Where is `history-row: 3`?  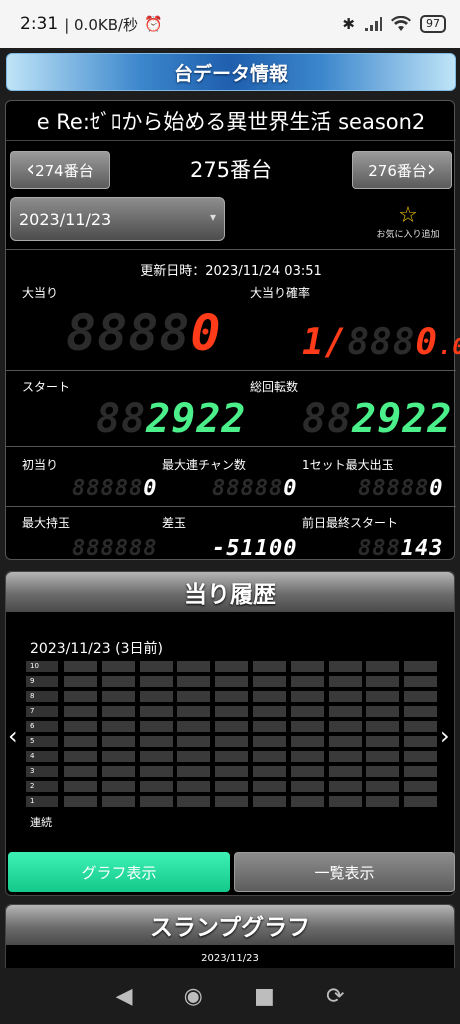 history-row: 3 is located at coordinates (234, 771).